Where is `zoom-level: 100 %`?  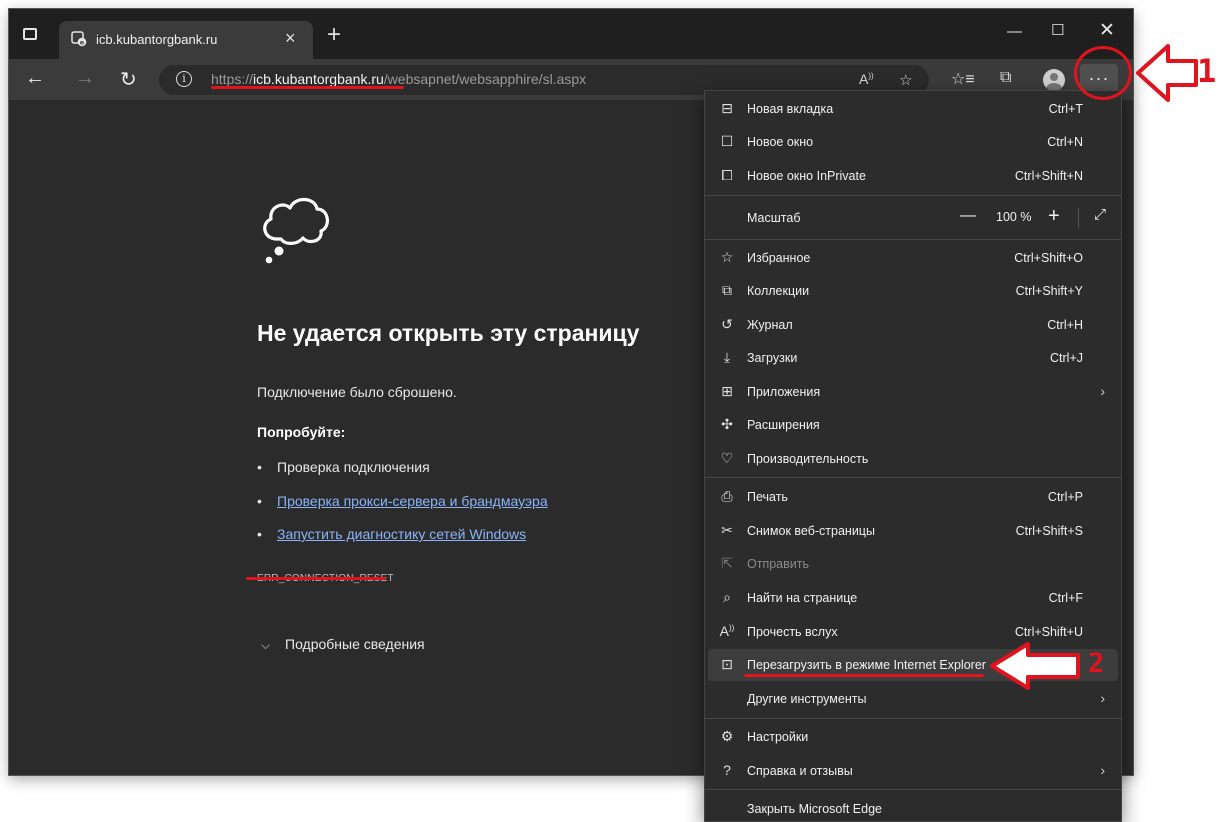
zoom-level: 100 % is located at coordinates (1014, 217).